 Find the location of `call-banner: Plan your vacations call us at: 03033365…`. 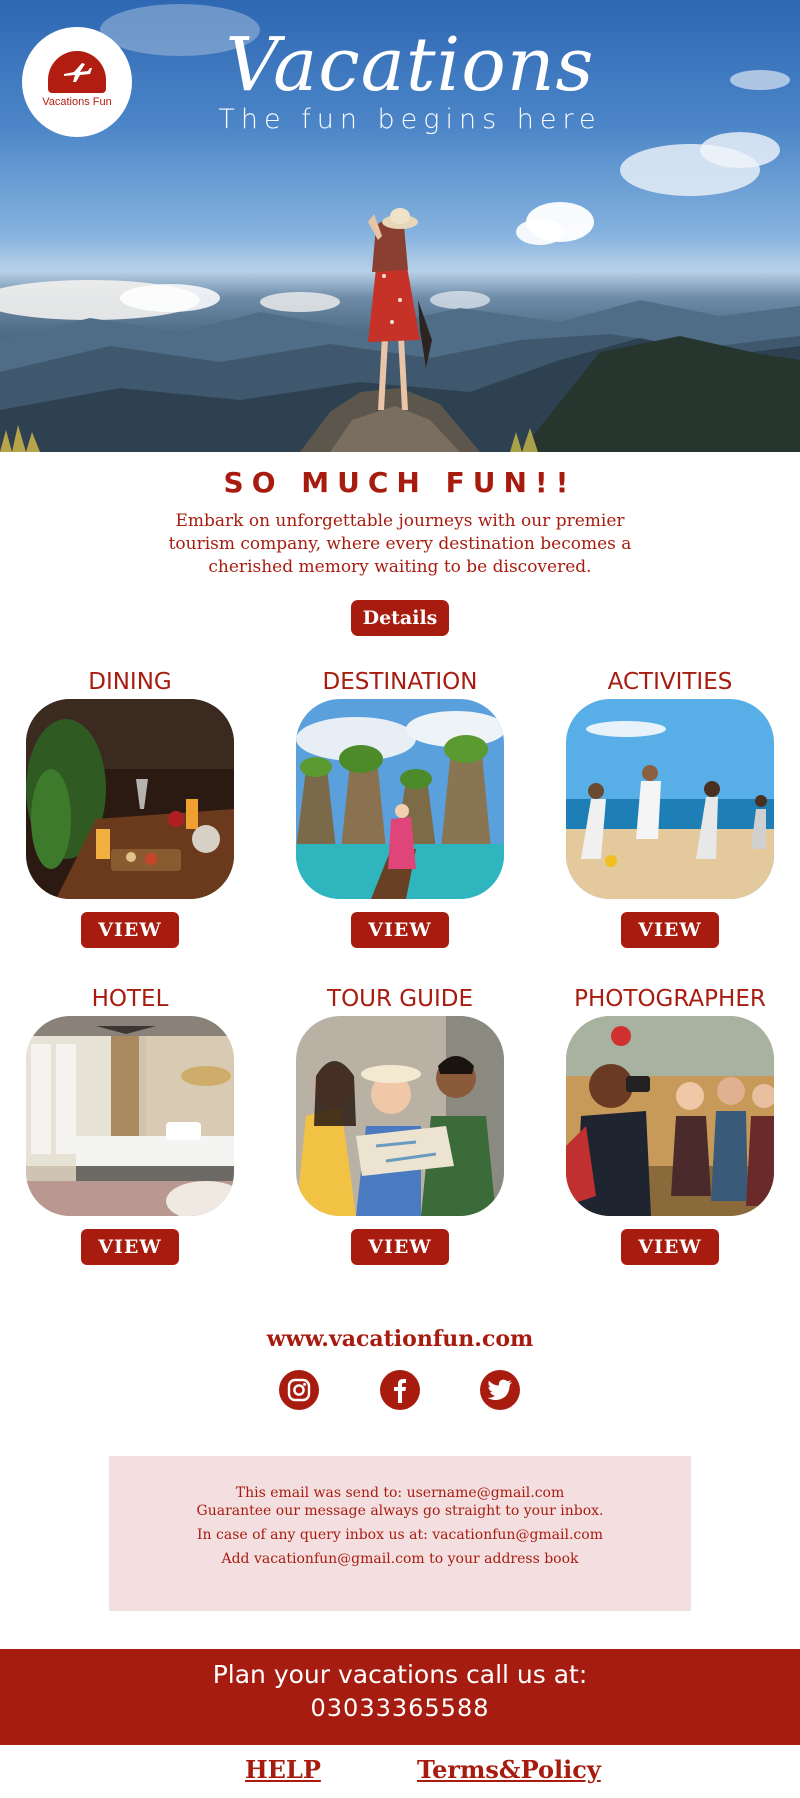

call-banner: Plan your vacations call us at: 03033365… is located at coordinates (400, 1697).